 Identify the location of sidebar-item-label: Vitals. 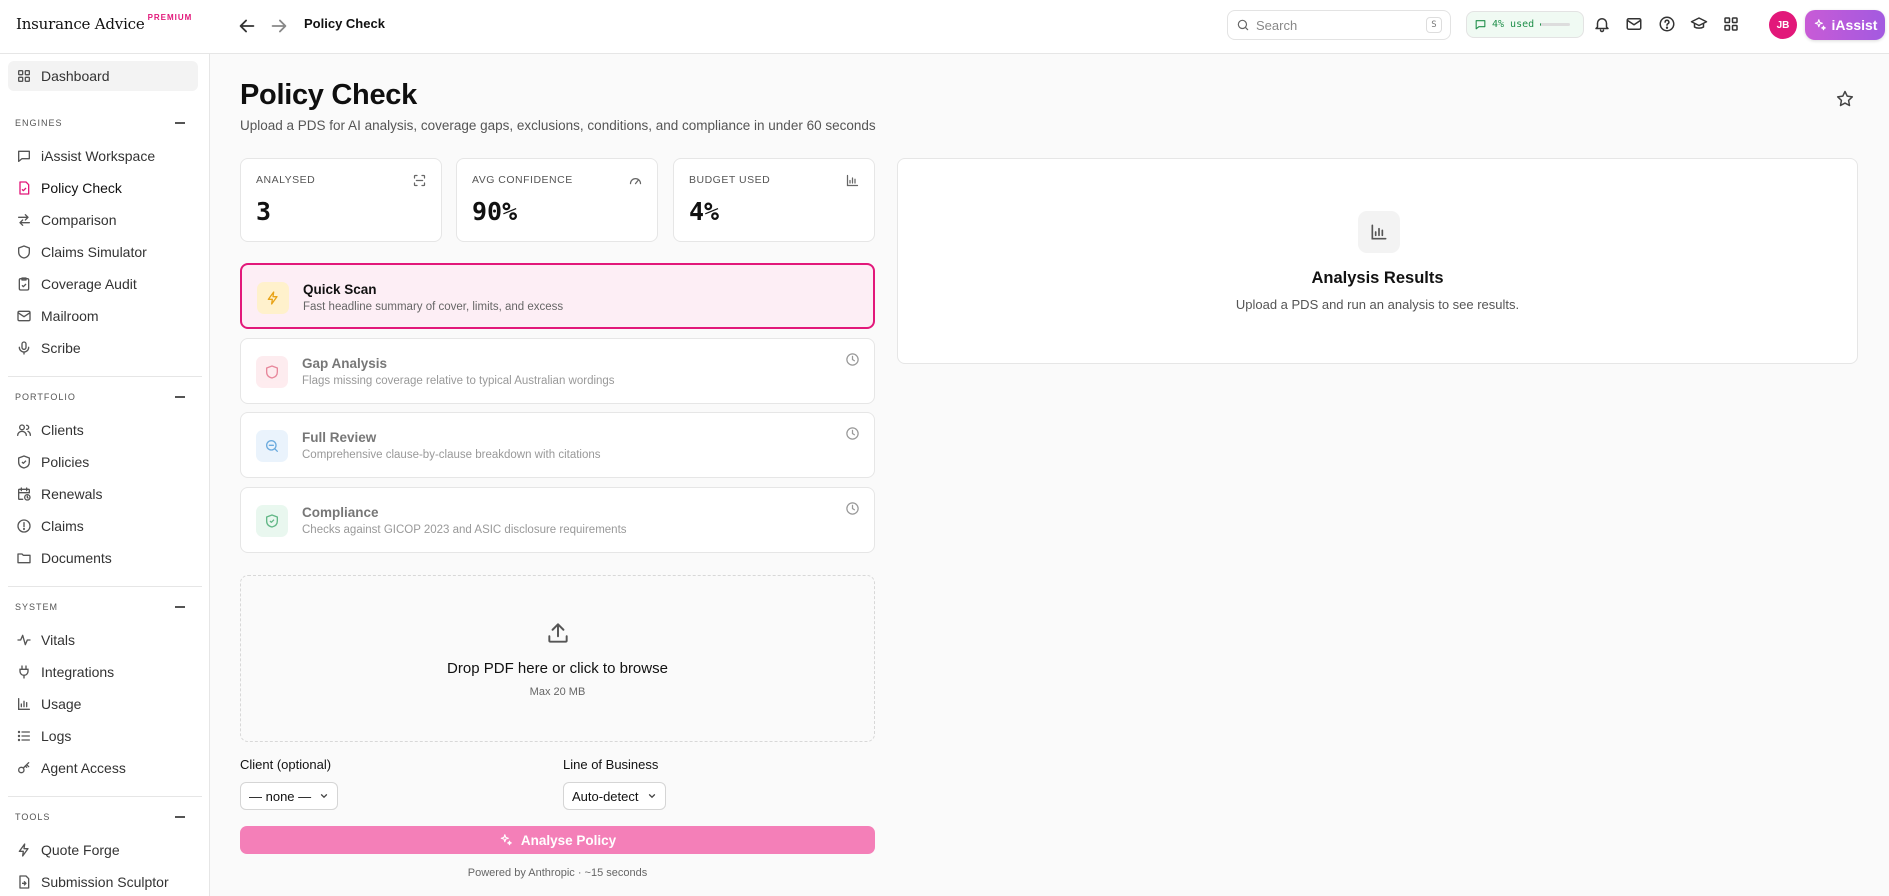
(58, 640).